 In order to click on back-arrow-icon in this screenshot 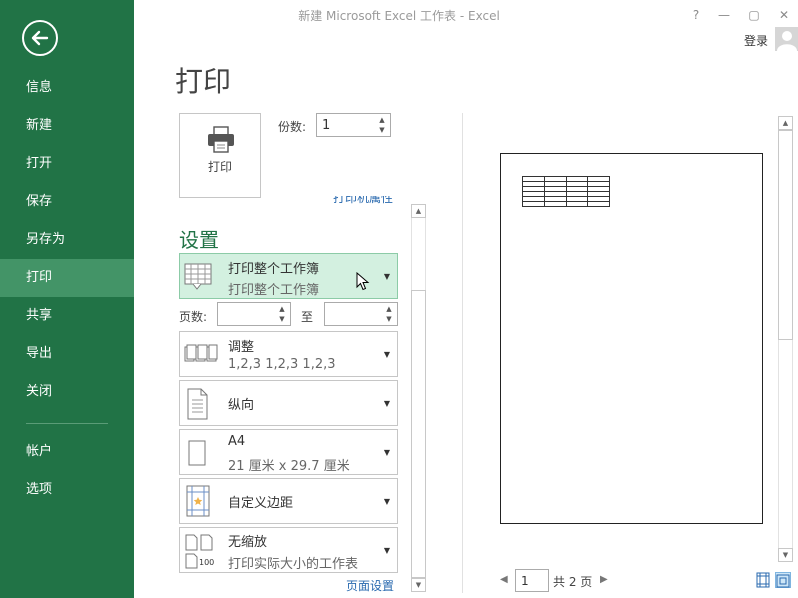, I will do `click(40, 38)`.